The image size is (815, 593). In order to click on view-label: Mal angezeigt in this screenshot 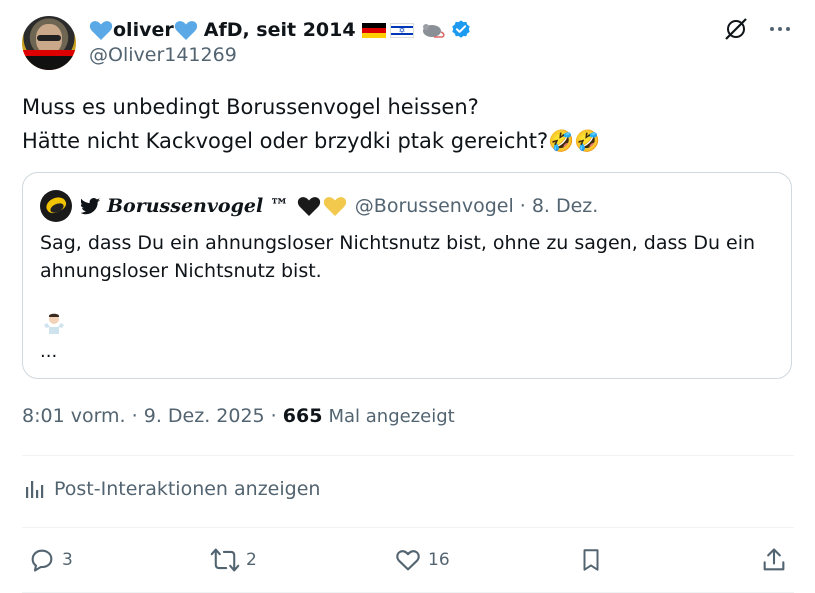, I will do `click(391, 416)`.